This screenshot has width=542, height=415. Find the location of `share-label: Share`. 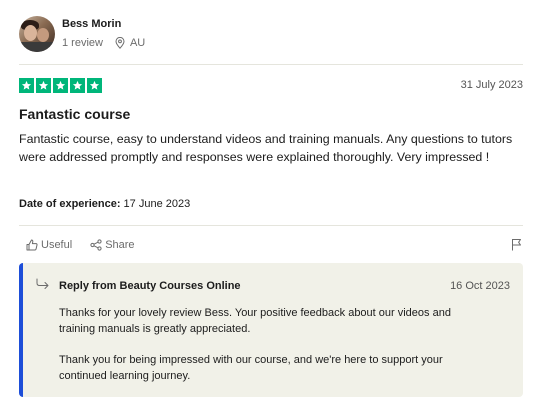

share-label: Share is located at coordinates (120, 245).